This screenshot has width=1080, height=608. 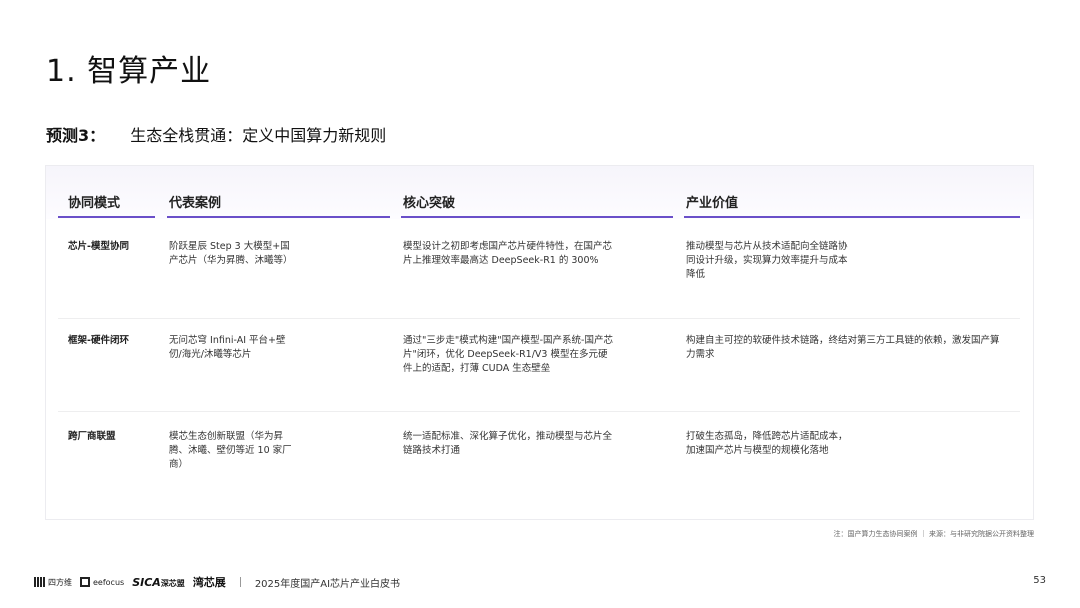 I want to click on header-mode: 协同模式, so click(x=94, y=203).